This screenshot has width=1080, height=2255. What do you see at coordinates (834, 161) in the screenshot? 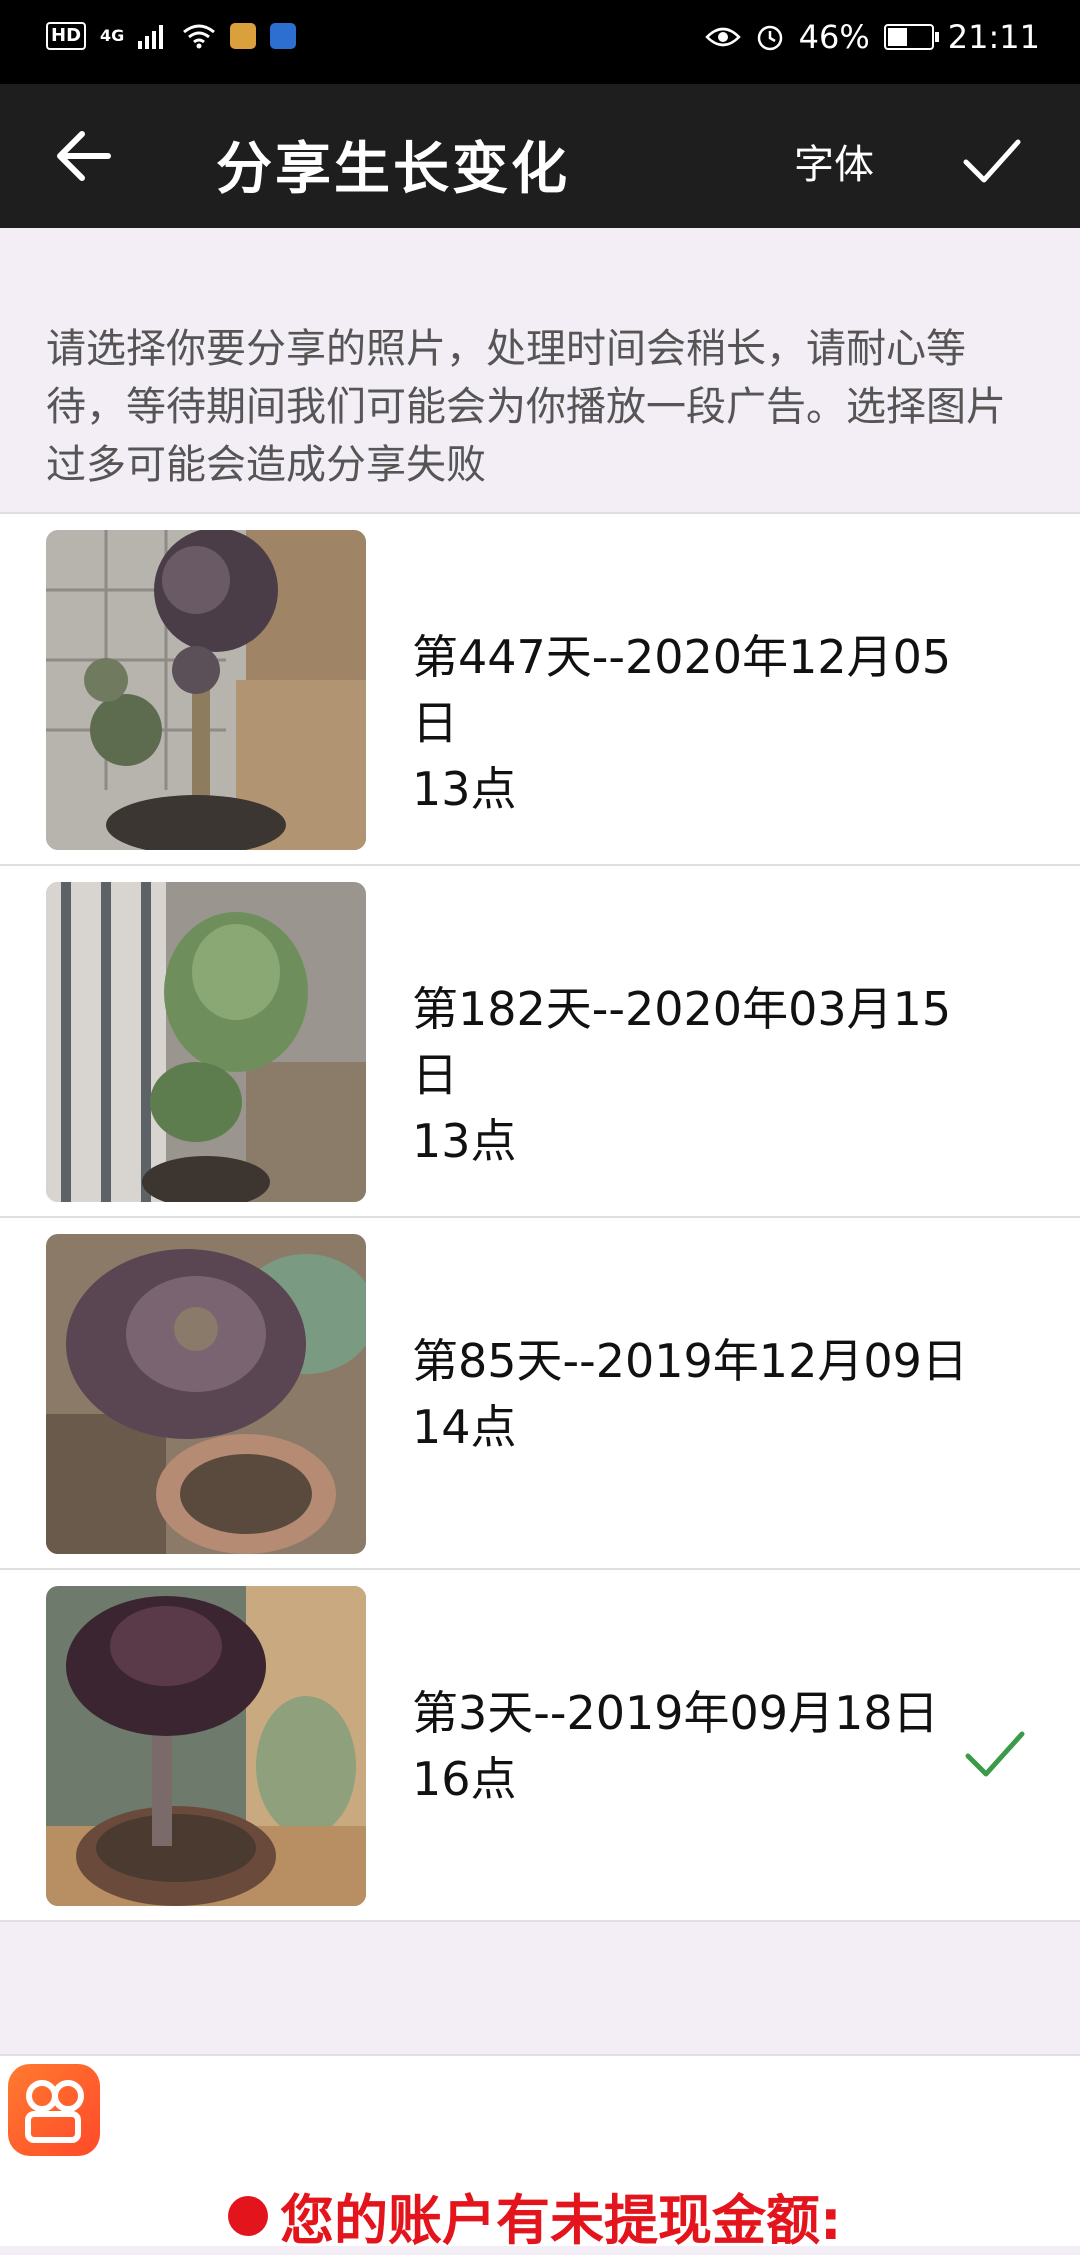
I see `font-button: 字体` at bounding box center [834, 161].